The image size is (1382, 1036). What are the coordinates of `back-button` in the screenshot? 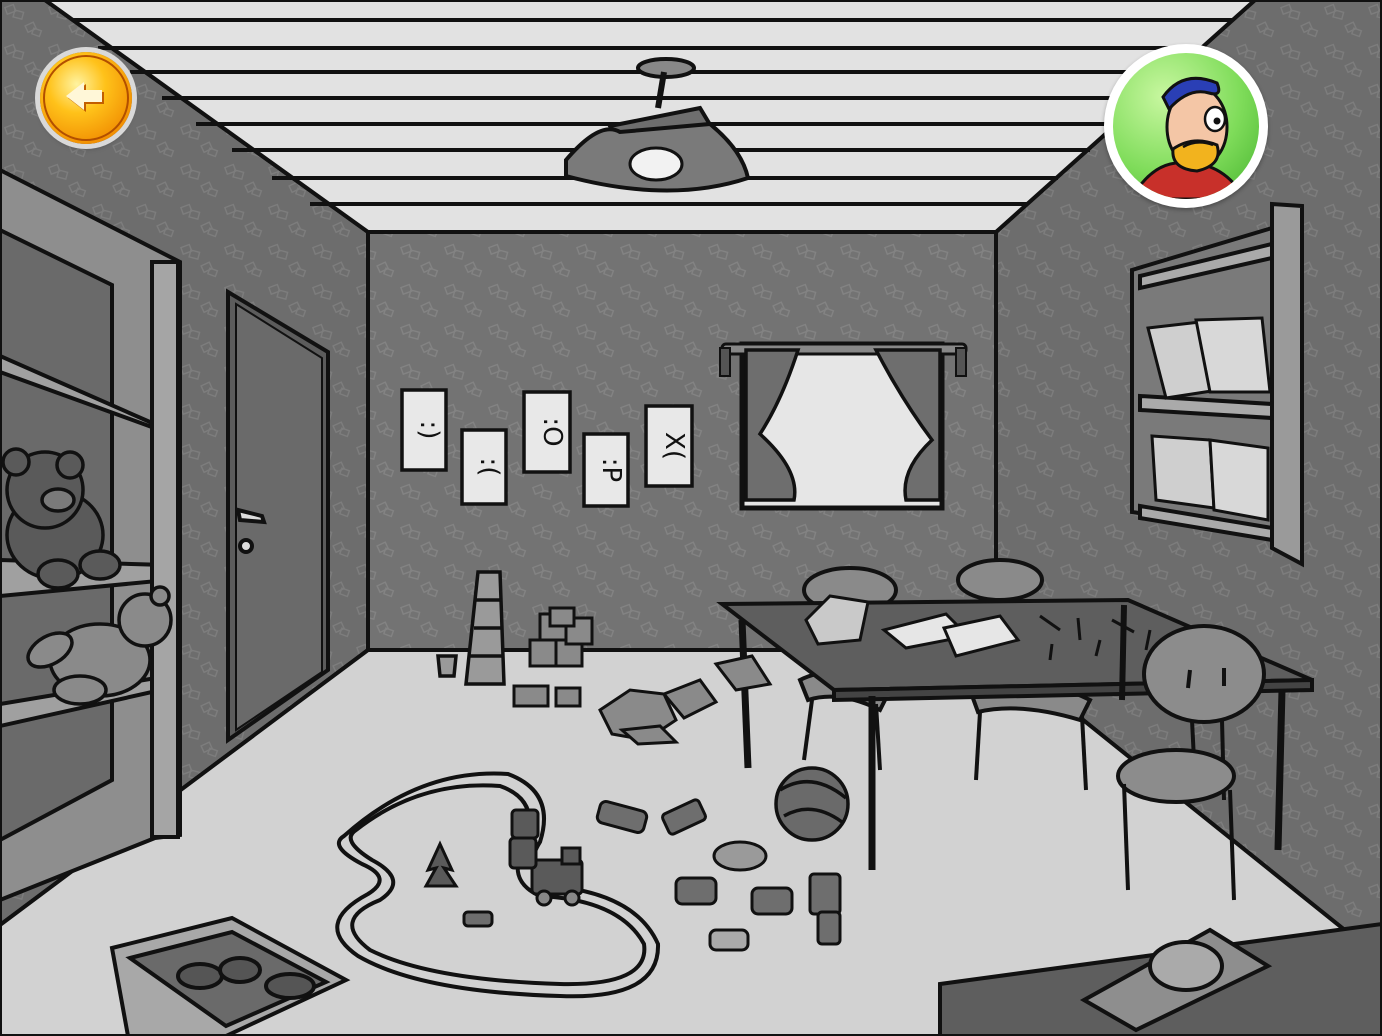 It's located at (86, 98).